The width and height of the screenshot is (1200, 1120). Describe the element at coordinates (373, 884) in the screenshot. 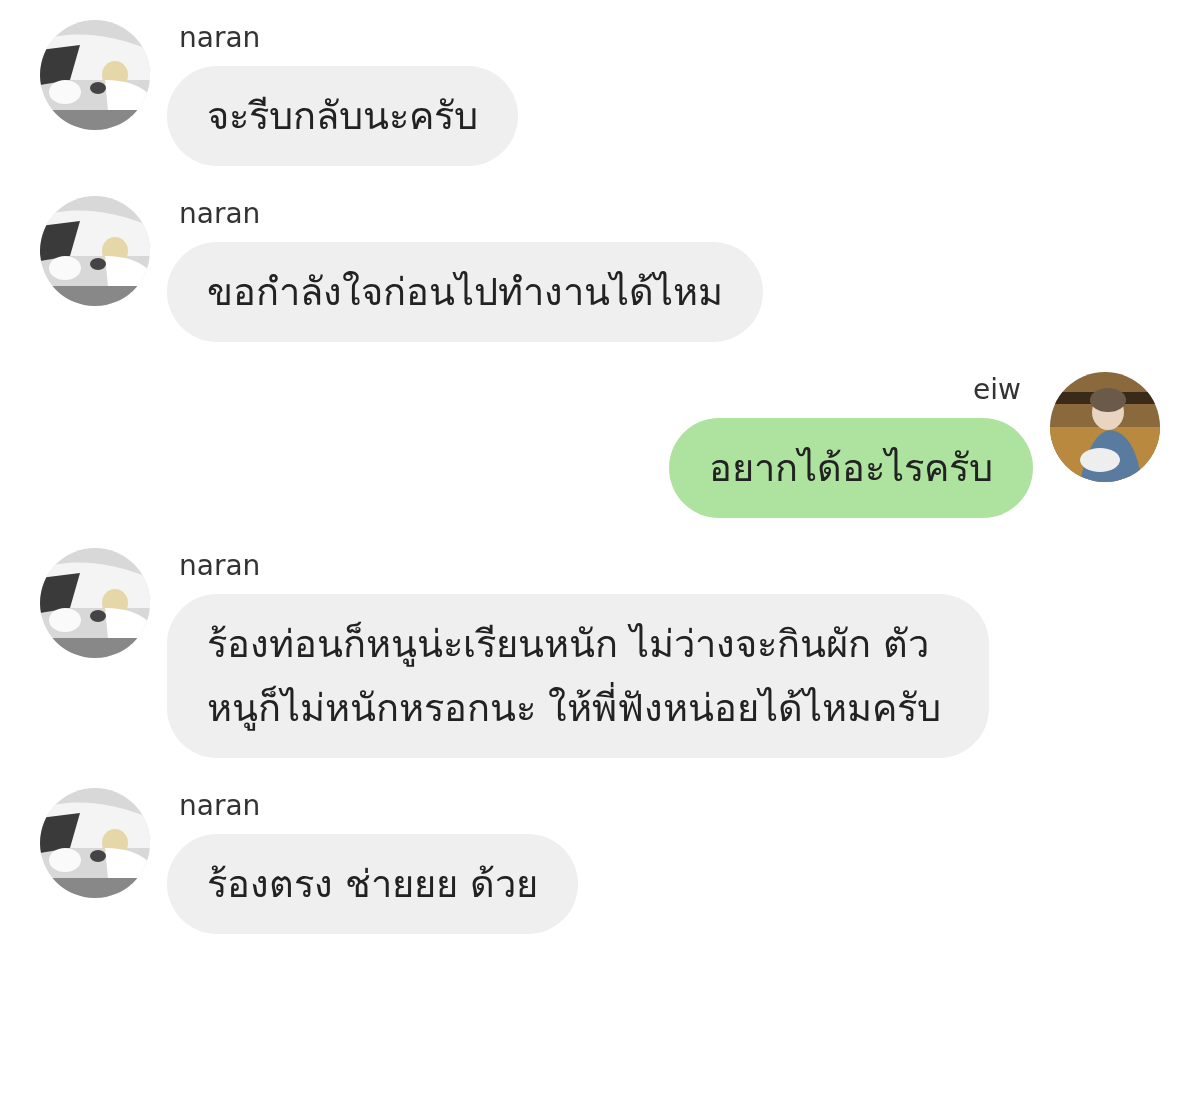

I see `message-bubble: ร้องตรง ช่ายยย ด้วย` at that location.